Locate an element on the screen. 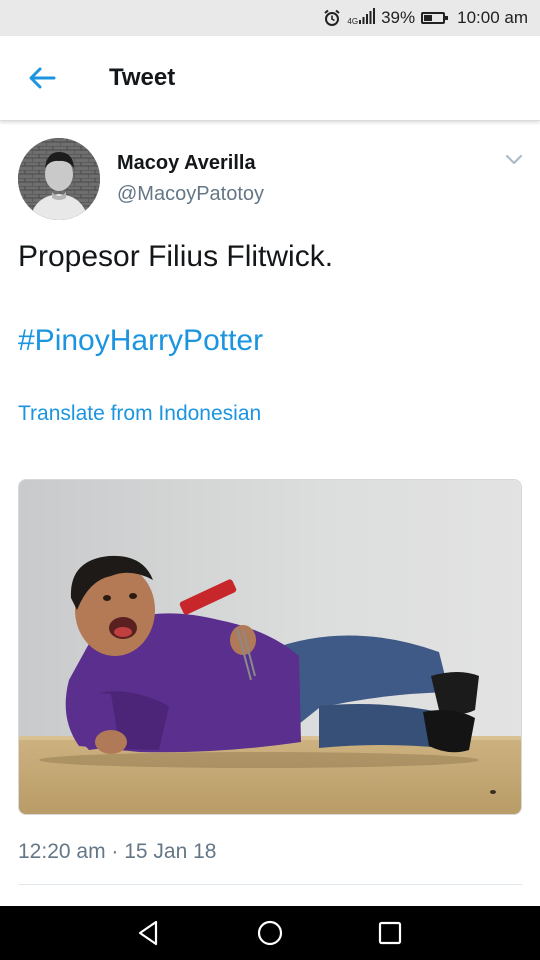 The image size is (540, 960). nav-home-button is located at coordinates (270, 933).